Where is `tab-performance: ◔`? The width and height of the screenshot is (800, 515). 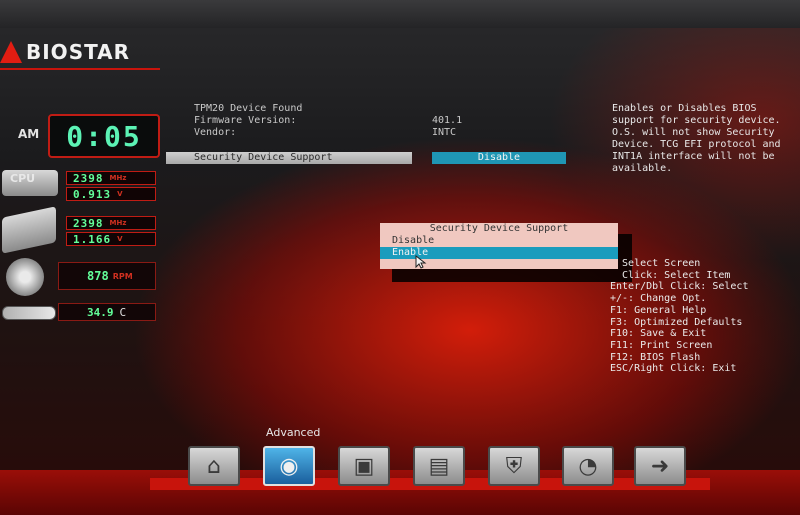 tab-performance: ◔ is located at coordinates (588, 466).